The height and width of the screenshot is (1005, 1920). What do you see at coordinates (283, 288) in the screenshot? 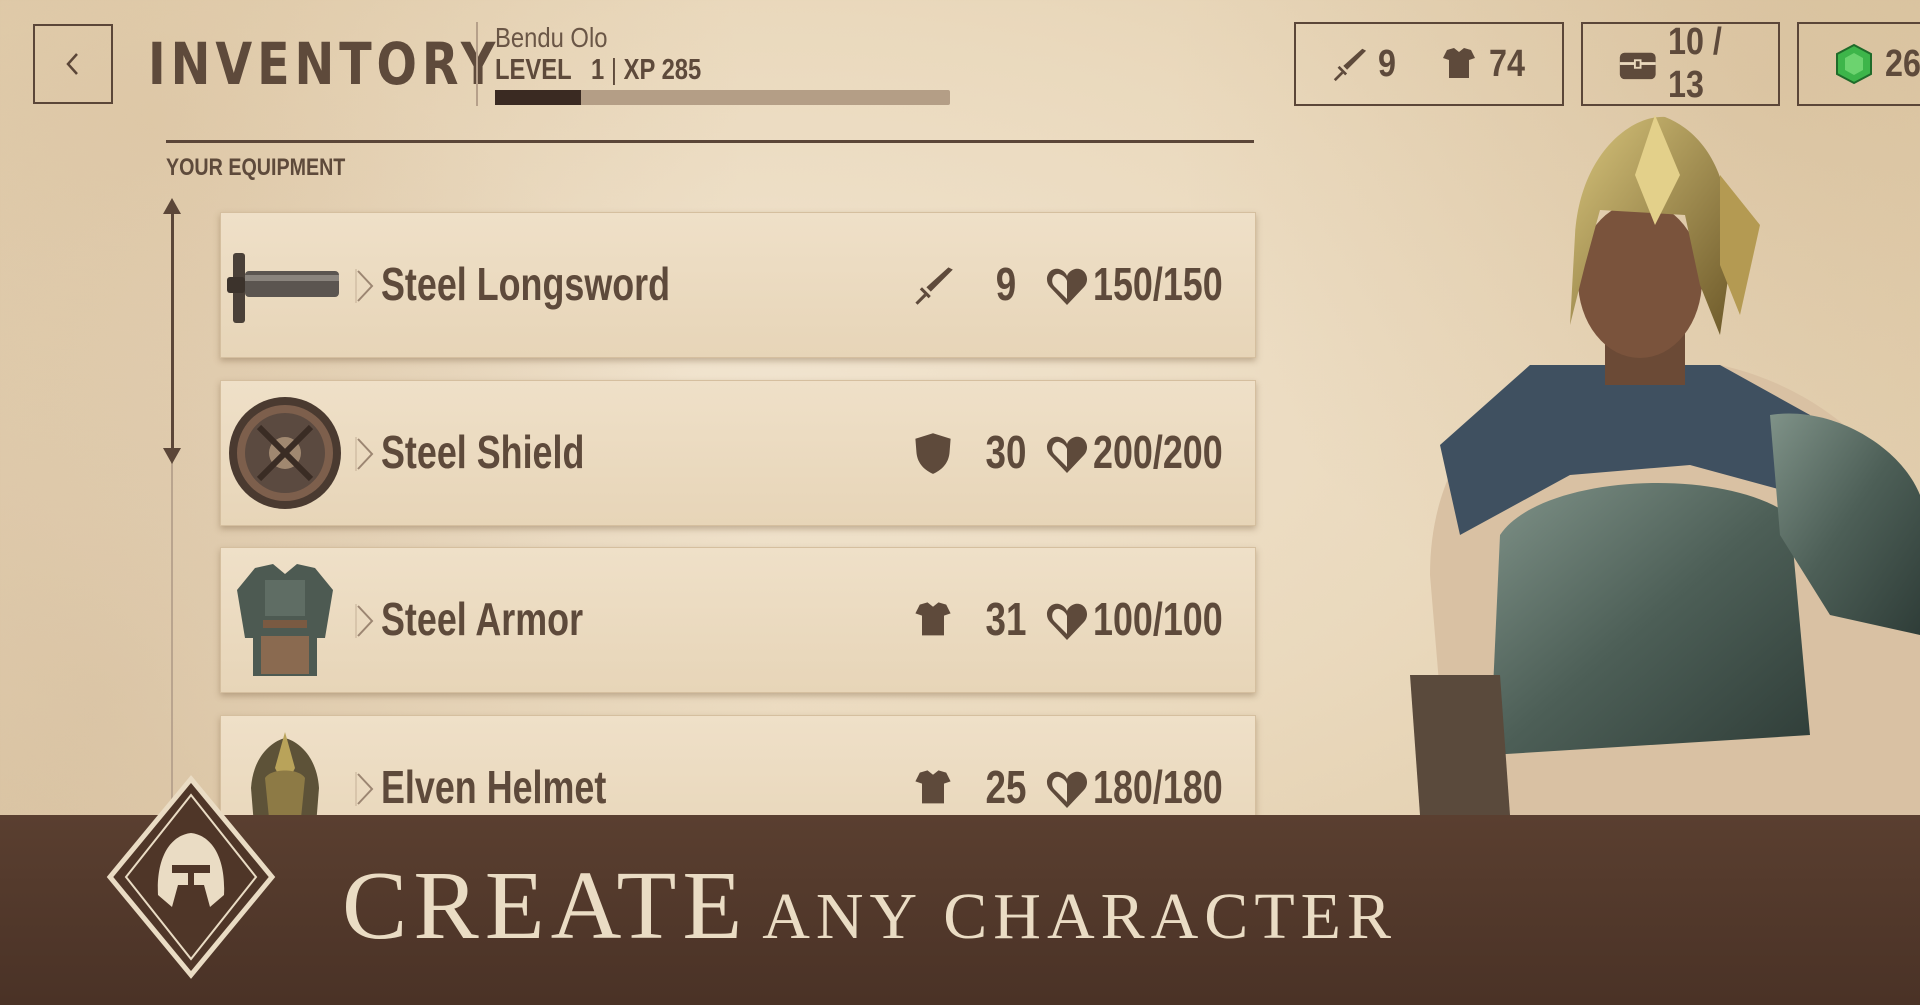
I see `longsword-icon` at bounding box center [283, 288].